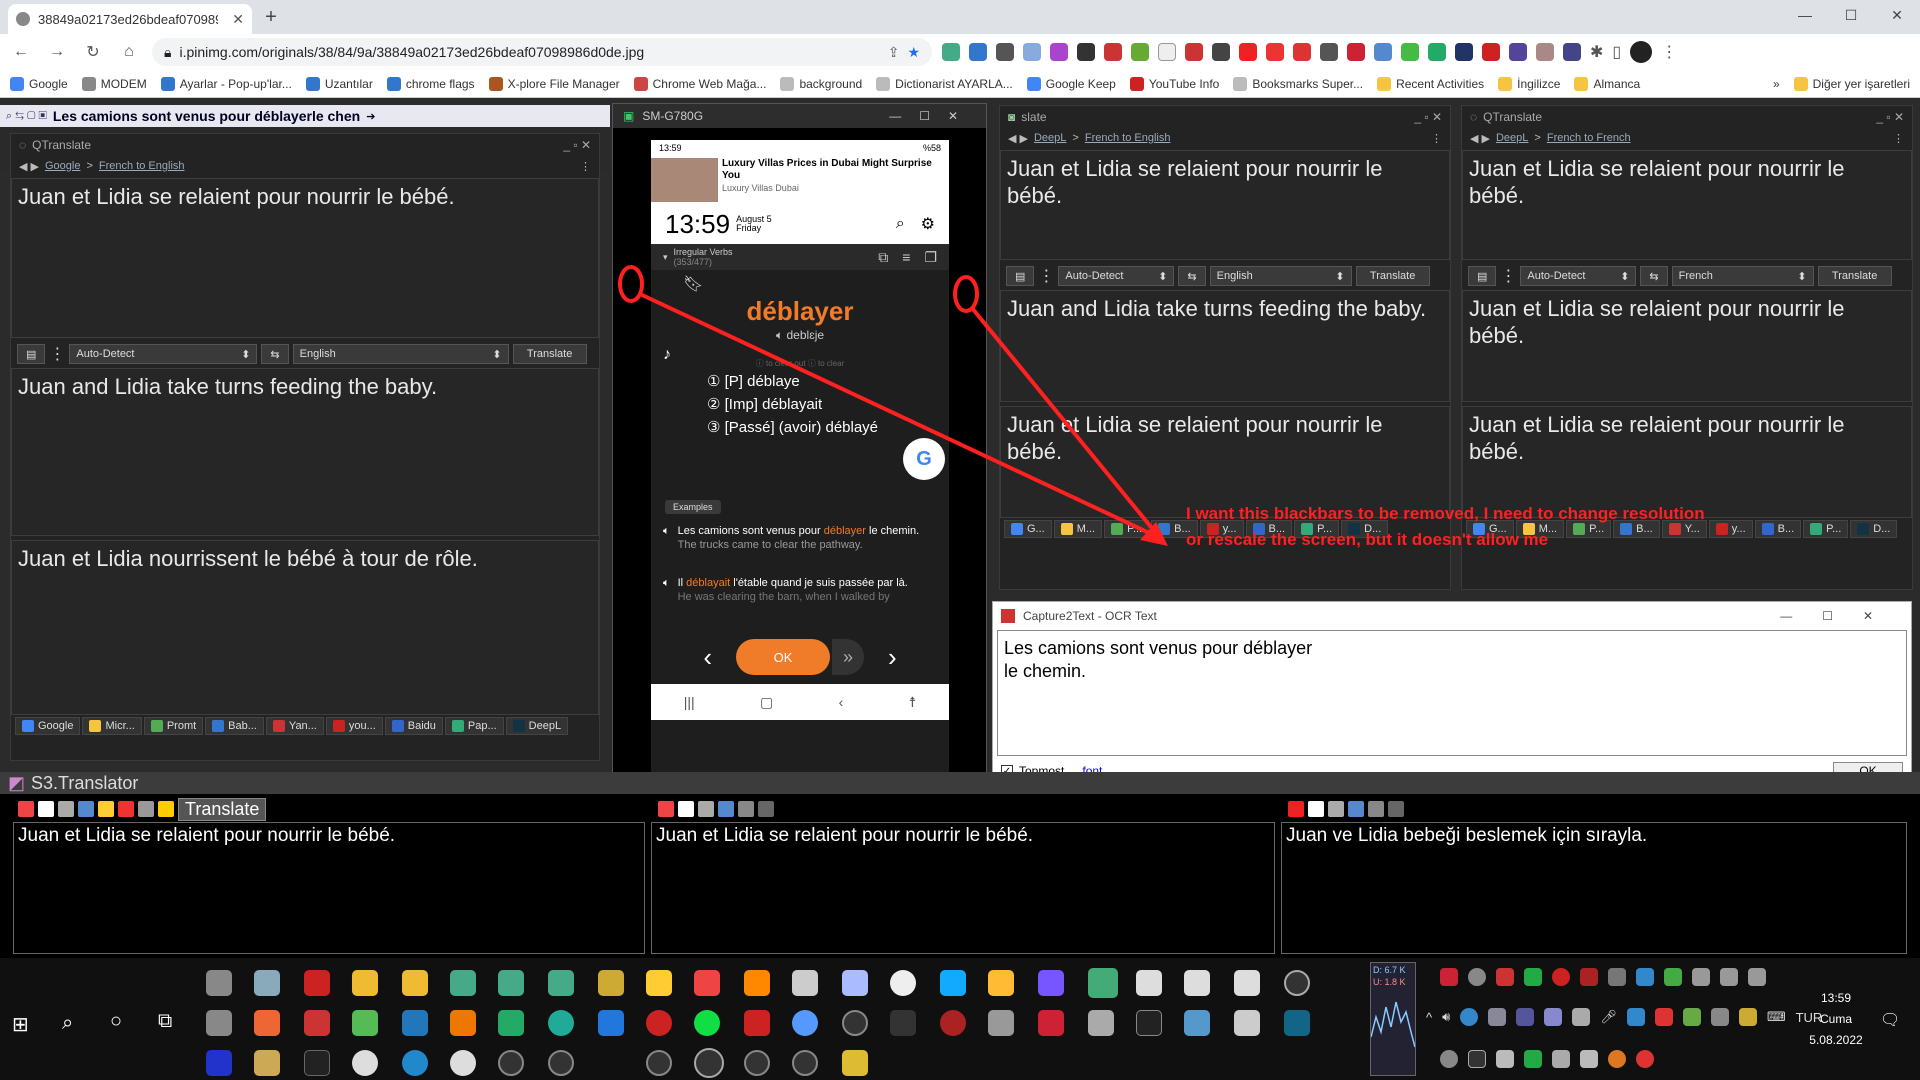 This screenshot has height=1080, width=1920. Describe the element at coordinates (67, 1023) in the screenshot. I see `search-icon: ⌕` at that location.